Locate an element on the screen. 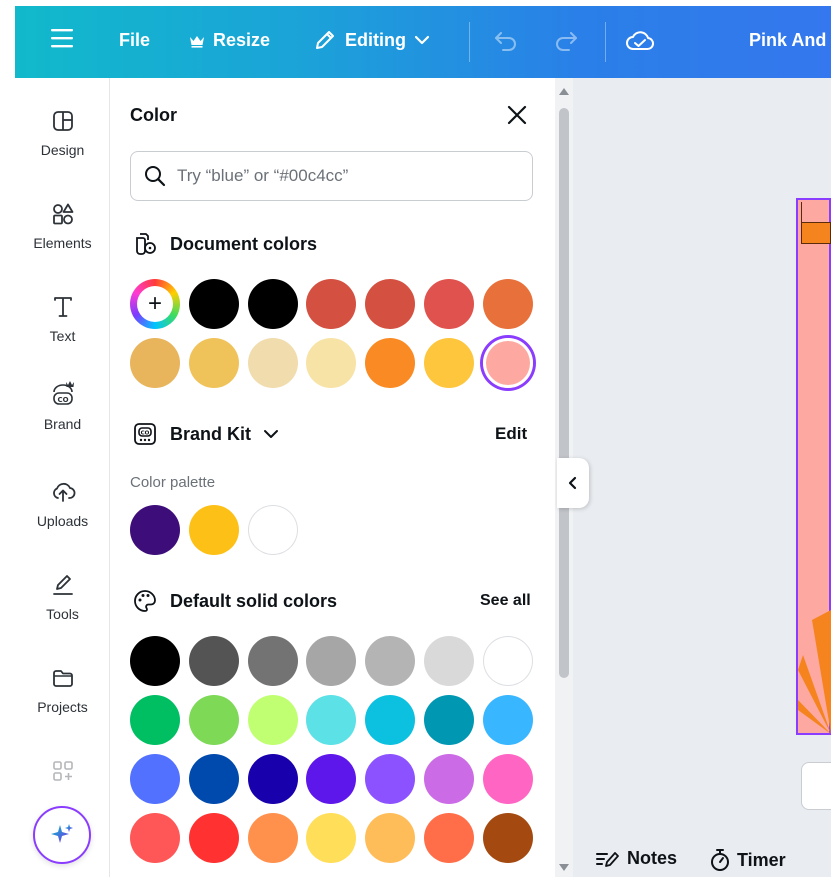  collapse-panel-button is located at coordinates (573, 483).